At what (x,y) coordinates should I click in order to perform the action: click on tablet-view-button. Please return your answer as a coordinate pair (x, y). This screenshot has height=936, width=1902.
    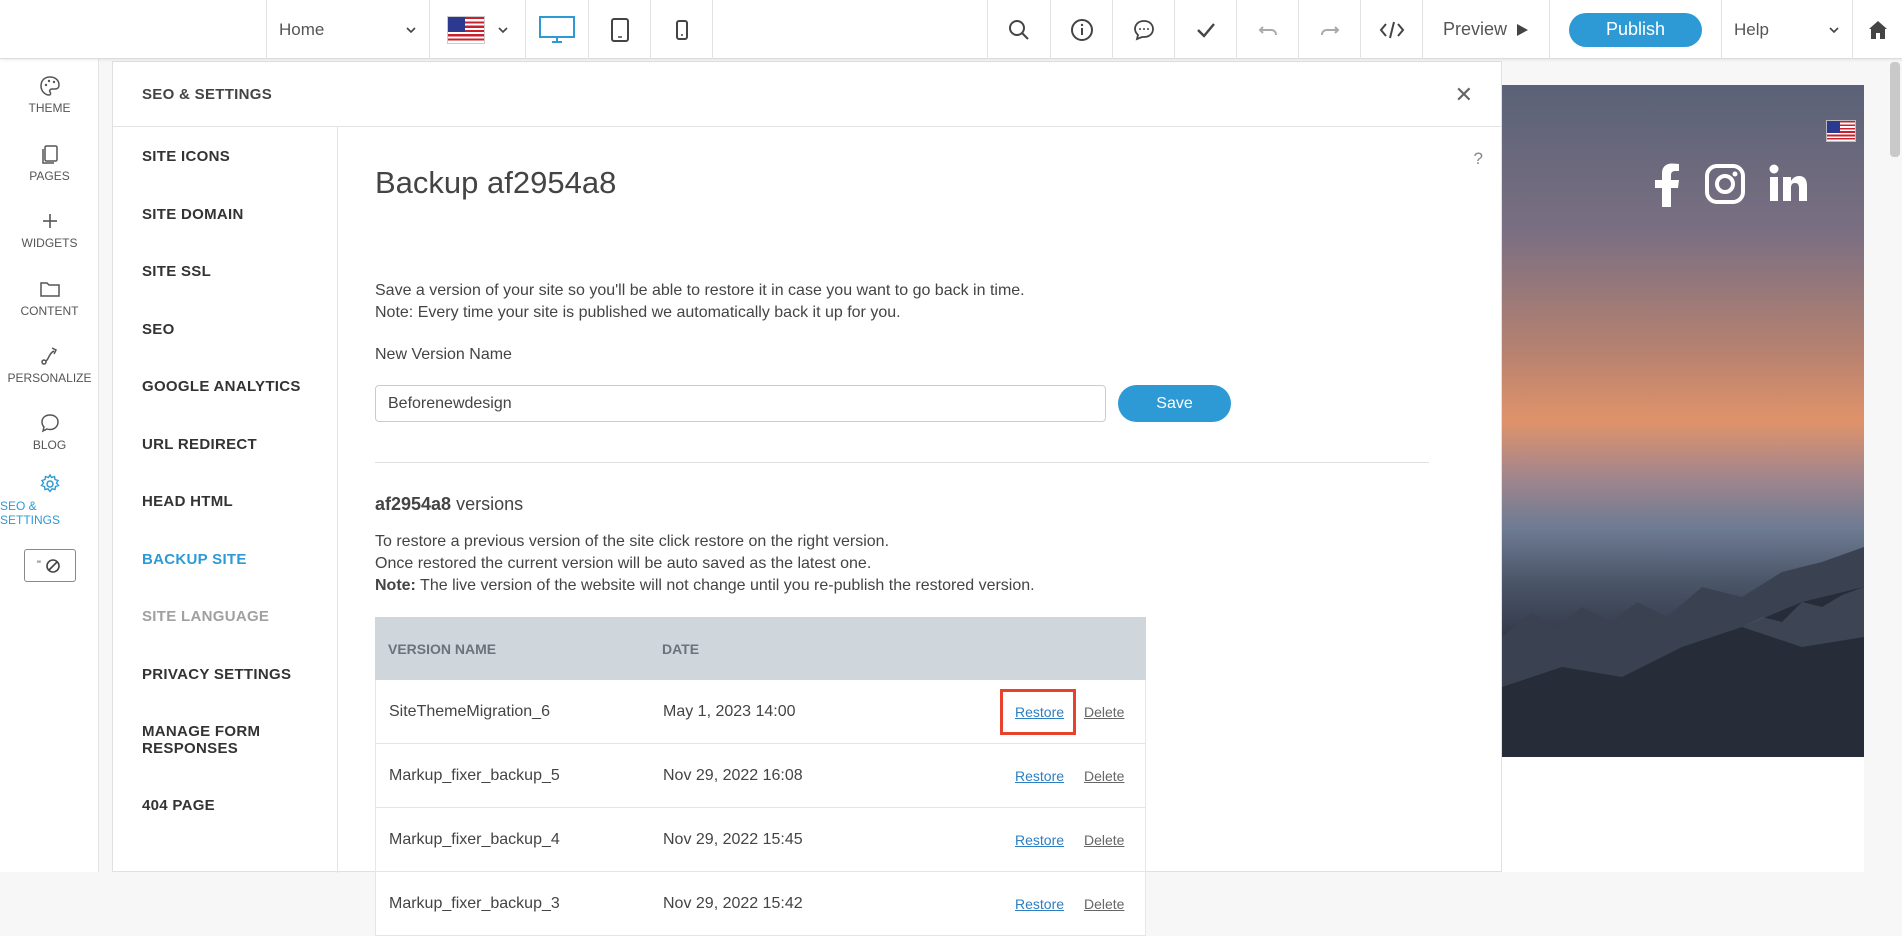
    Looking at the image, I should click on (619, 29).